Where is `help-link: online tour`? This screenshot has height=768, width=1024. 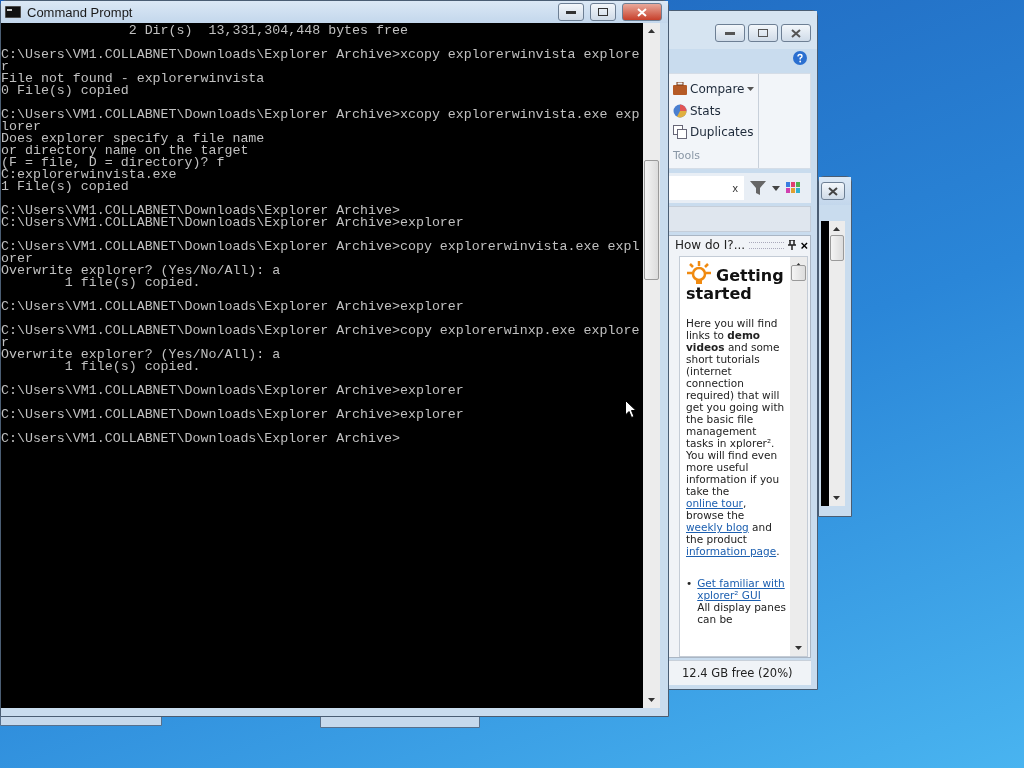 help-link: online tour is located at coordinates (714, 503).